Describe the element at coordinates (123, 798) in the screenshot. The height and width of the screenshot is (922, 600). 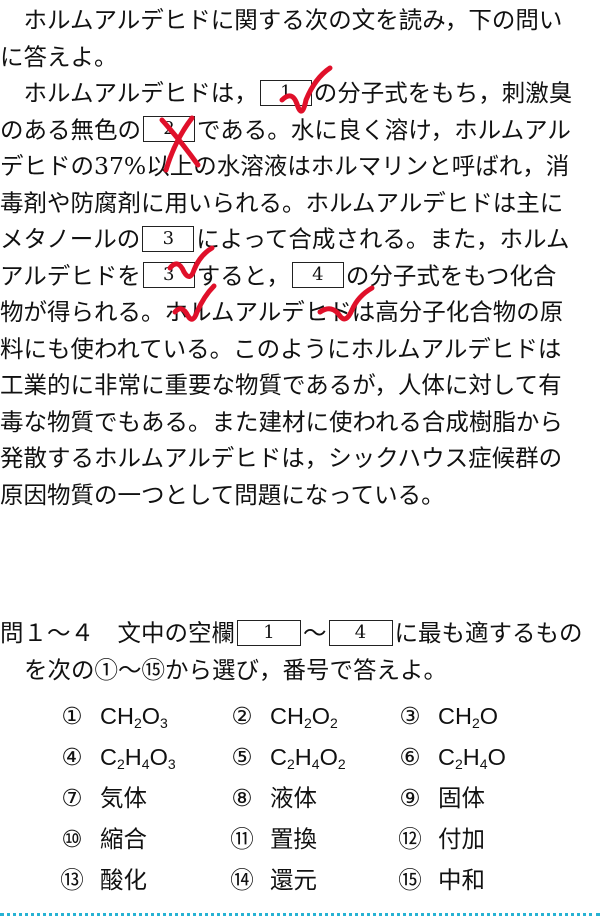
I see `option-text: 気体` at that location.